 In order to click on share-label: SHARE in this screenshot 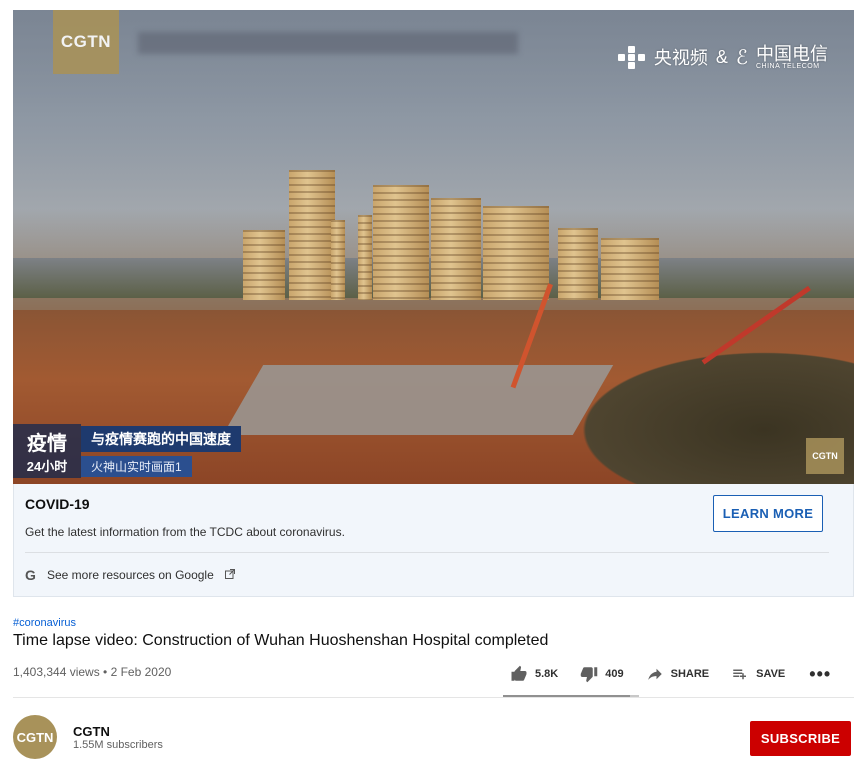, I will do `click(690, 674)`.